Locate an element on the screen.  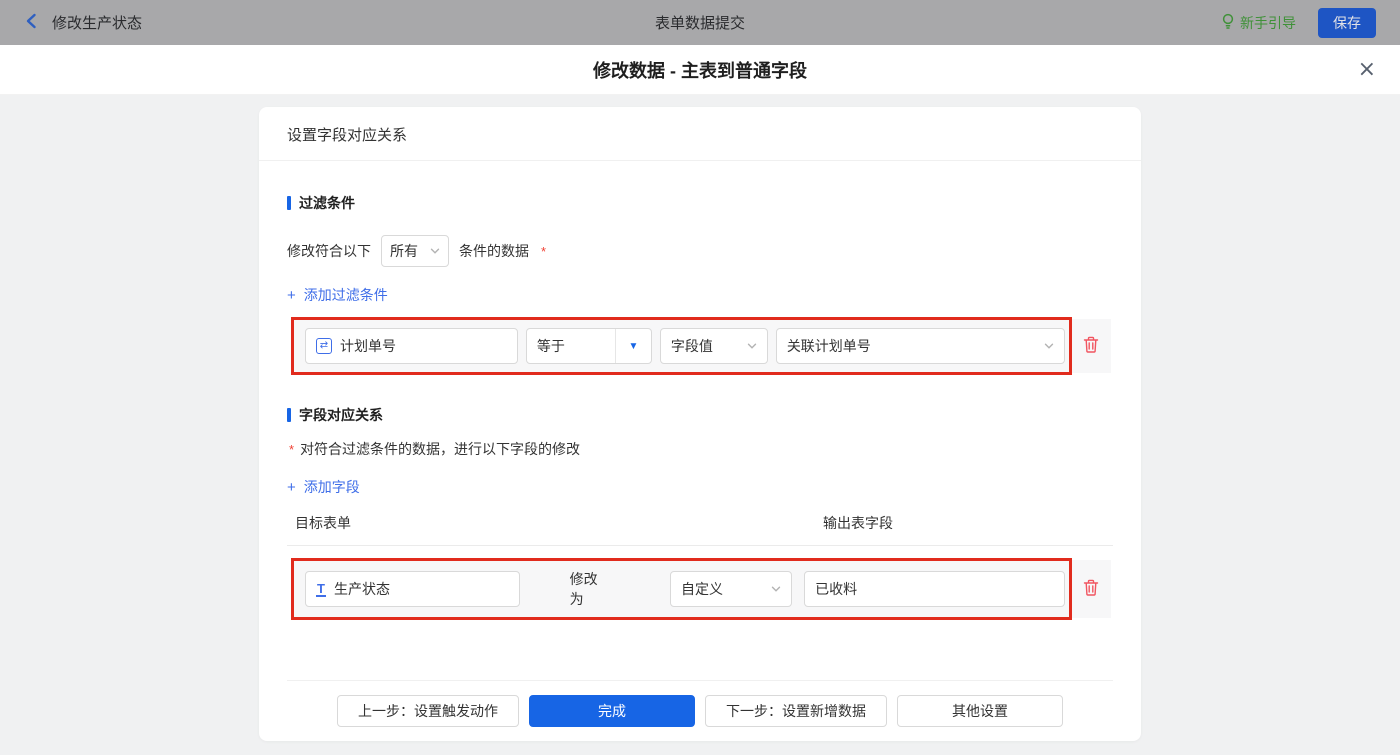
mapping-hint: 对符合过滤条件的数据，进行以下字段的修改 is located at coordinates (440, 449).